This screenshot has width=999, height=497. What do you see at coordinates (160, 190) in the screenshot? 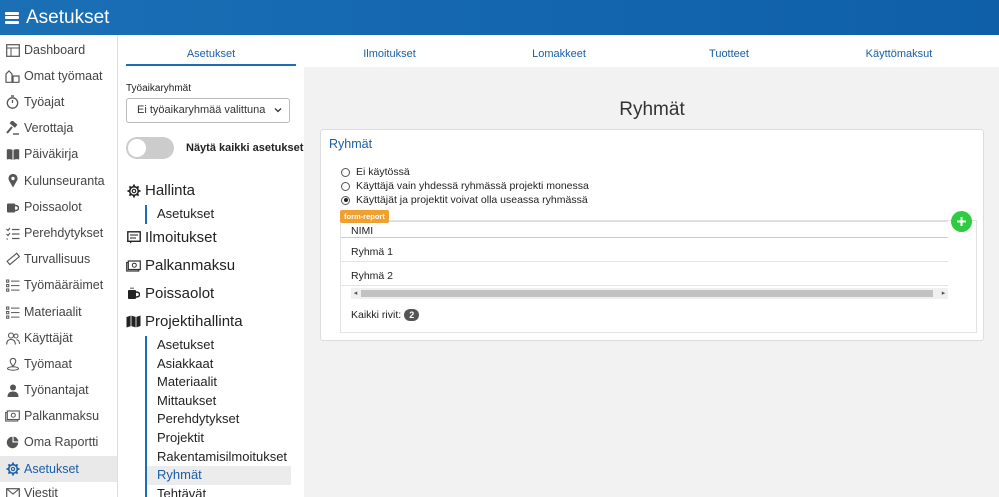
I see `menu-hallinta: Hallinta` at bounding box center [160, 190].